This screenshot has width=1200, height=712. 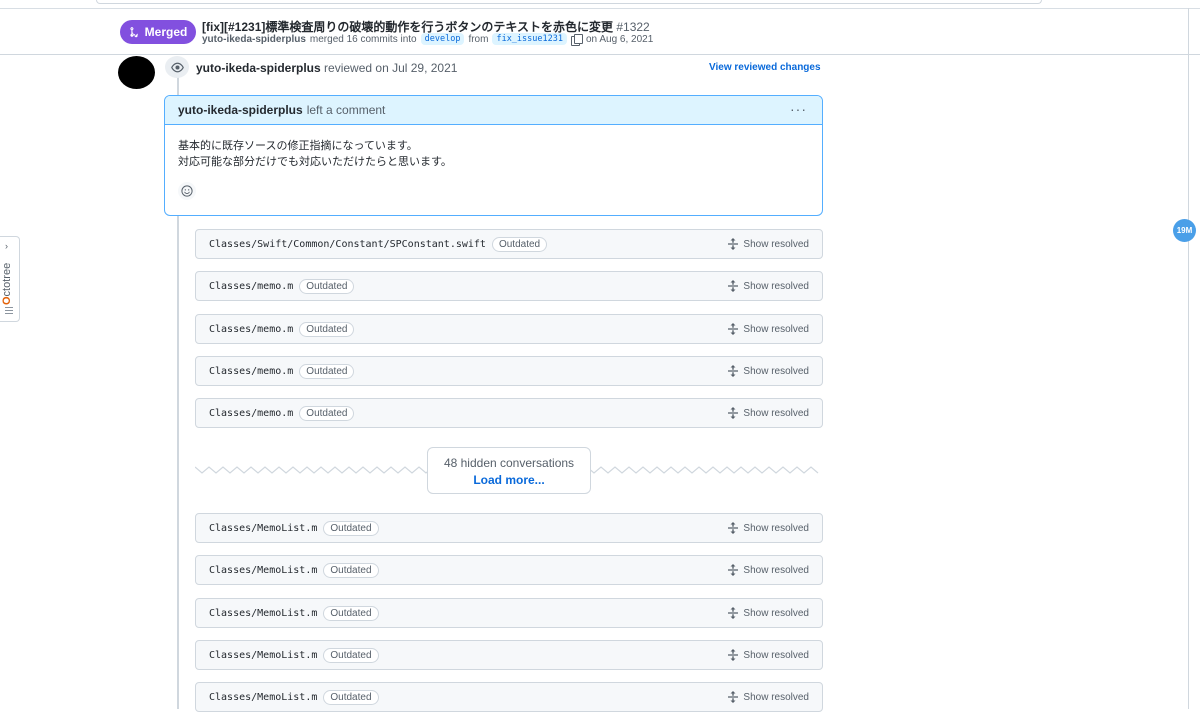 What do you see at coordinates (569, 2) in the screenshot?
I see `top-strip` at bounding box center [569, 2].